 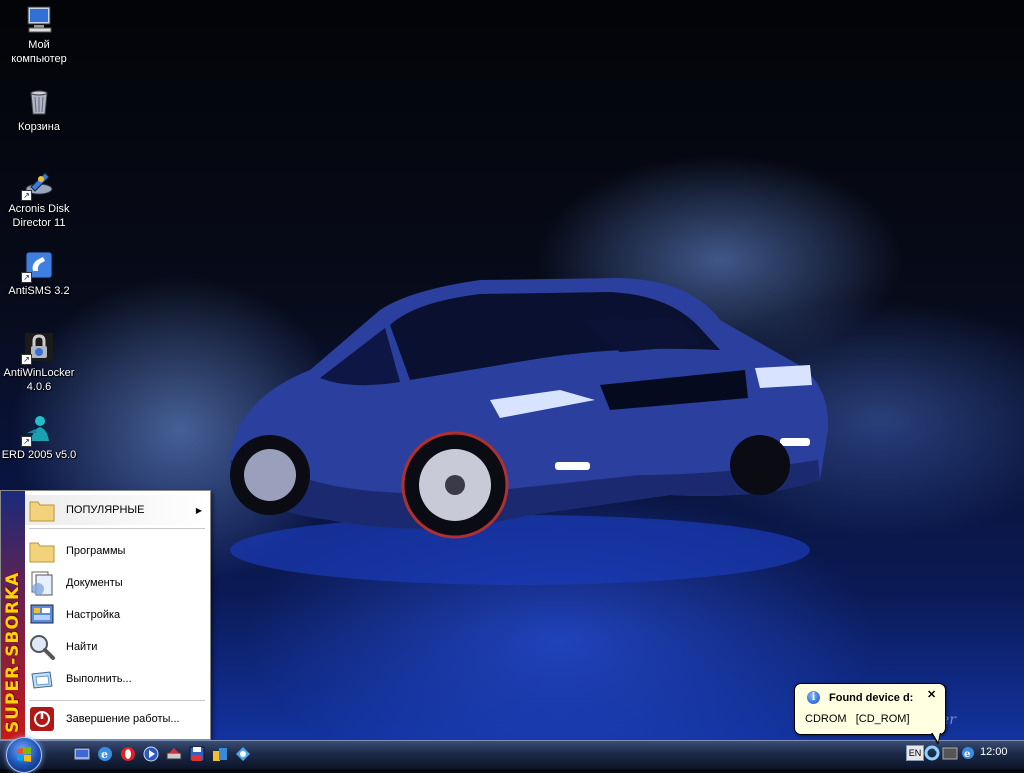 What do you see at coordinates (13, 652) in the screenshot?
I see `start-menu-banner-text: SUPER-SBORKA` at bounding box center [13, 652].